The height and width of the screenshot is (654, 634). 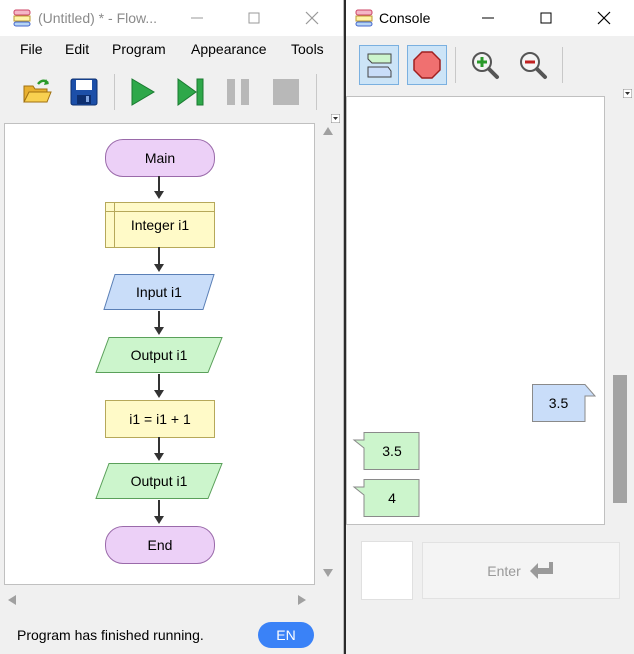 I want to click on console-message-output: 3.5, so click(x=392, y=451).